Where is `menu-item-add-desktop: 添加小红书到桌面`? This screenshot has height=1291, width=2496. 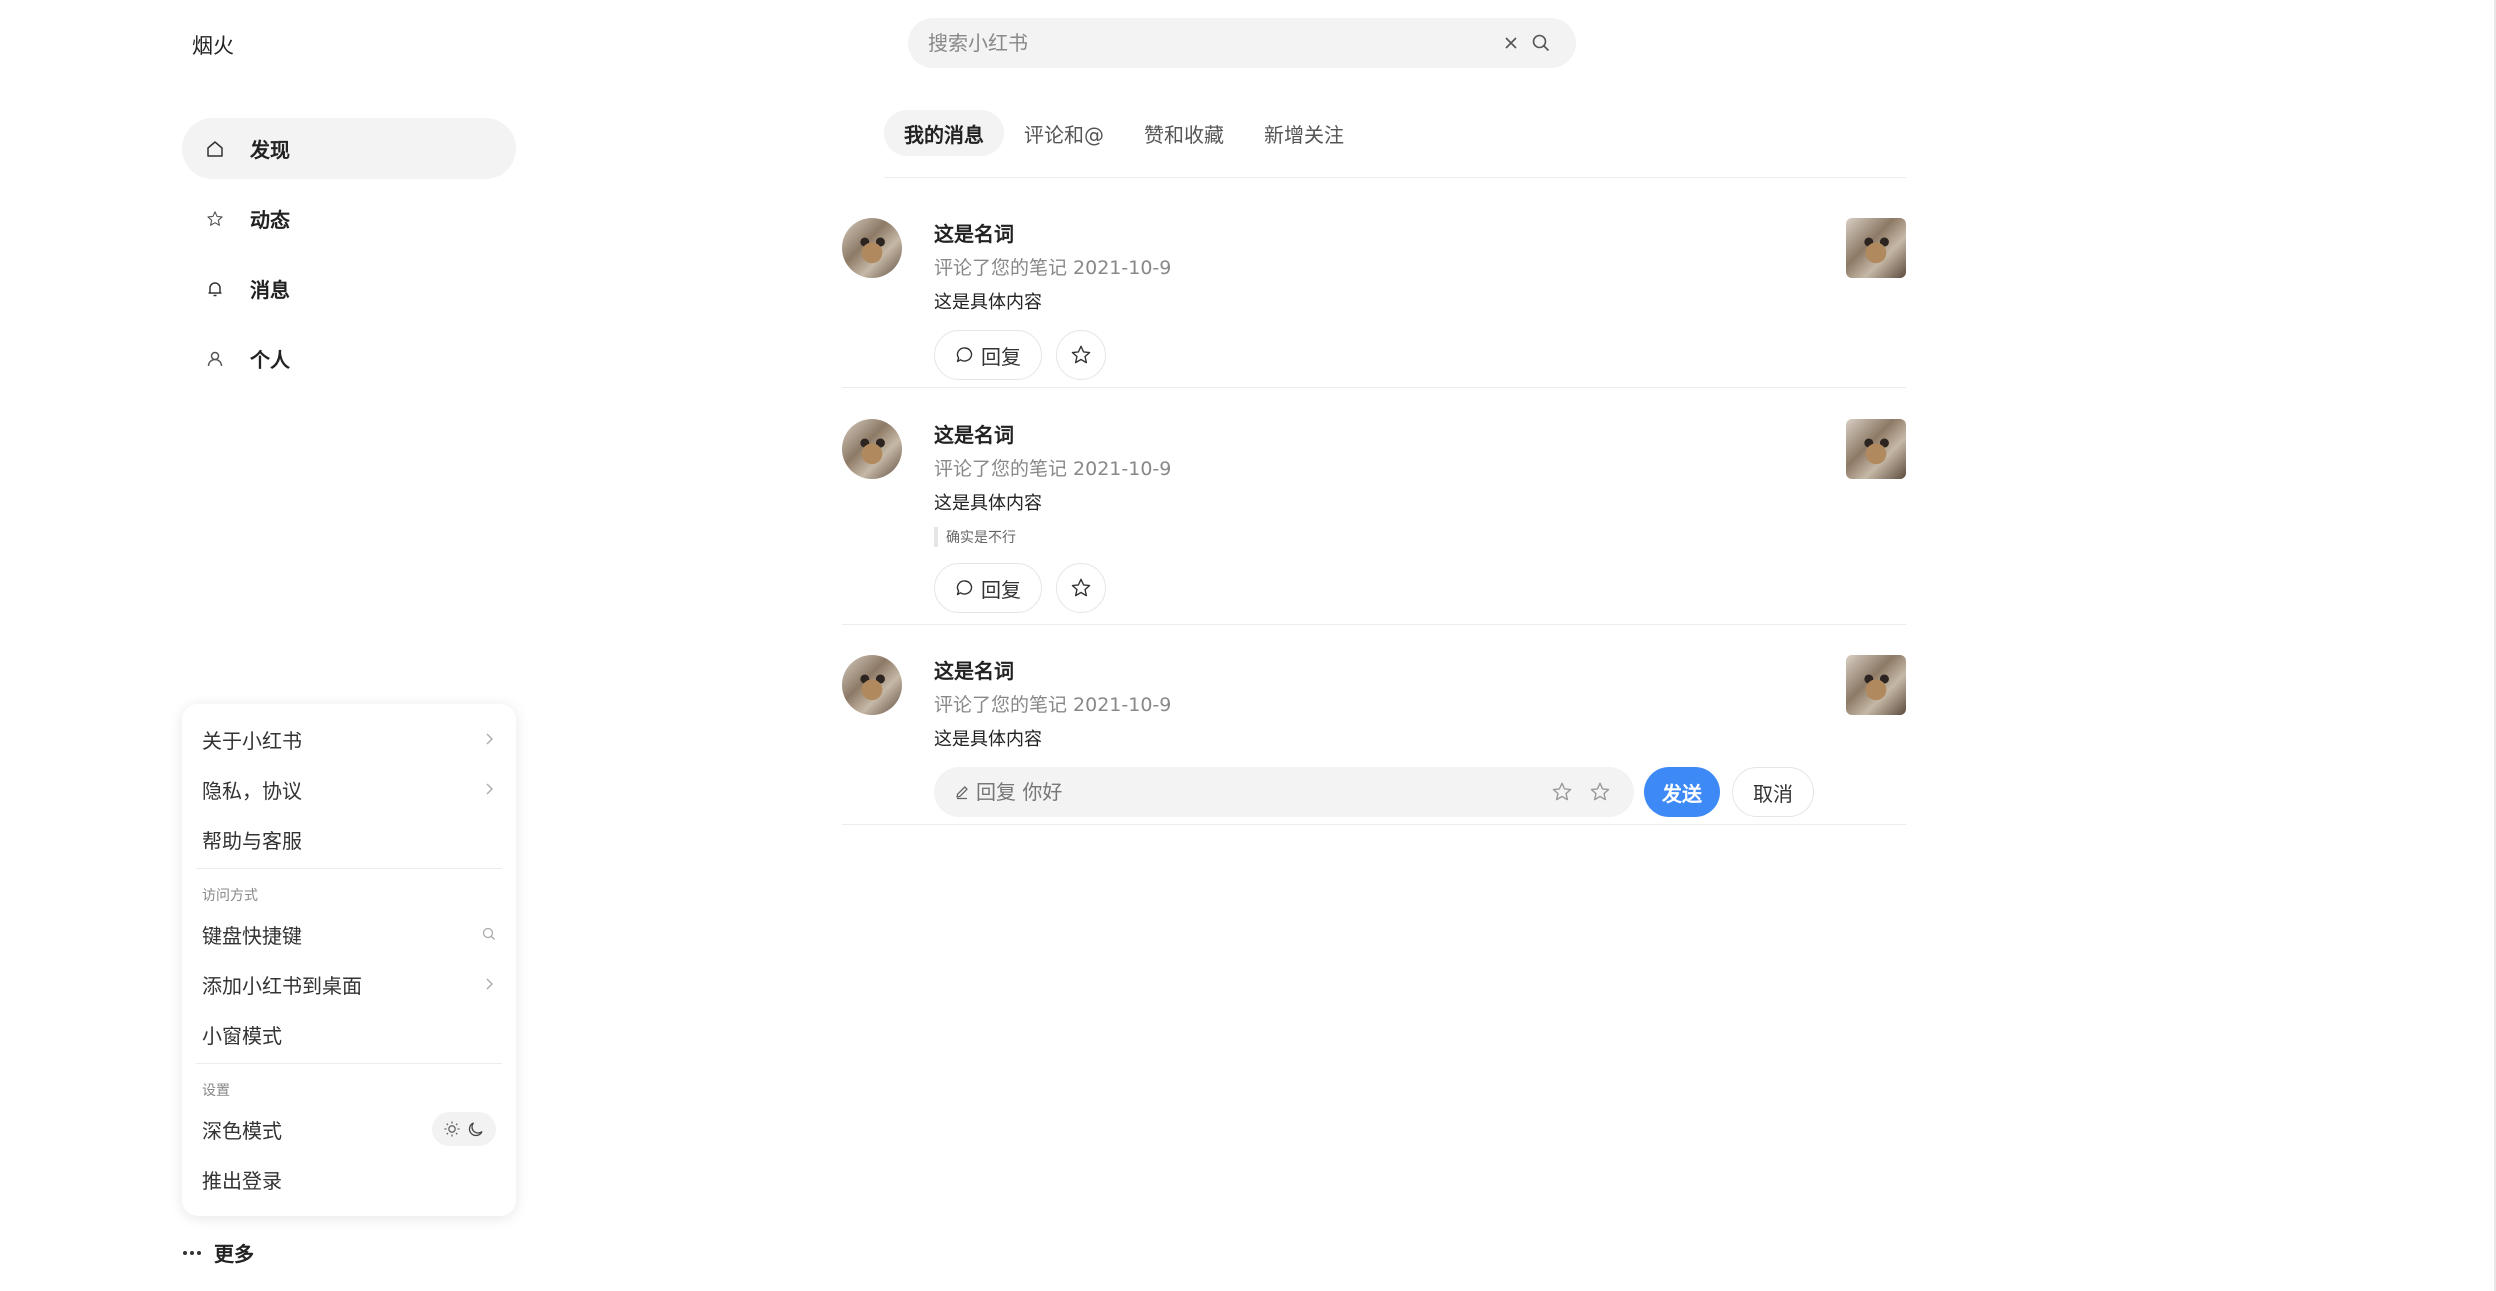
menu-item-add-desktop: 添加小红书到桌面 is located at coordinates (349, 984).